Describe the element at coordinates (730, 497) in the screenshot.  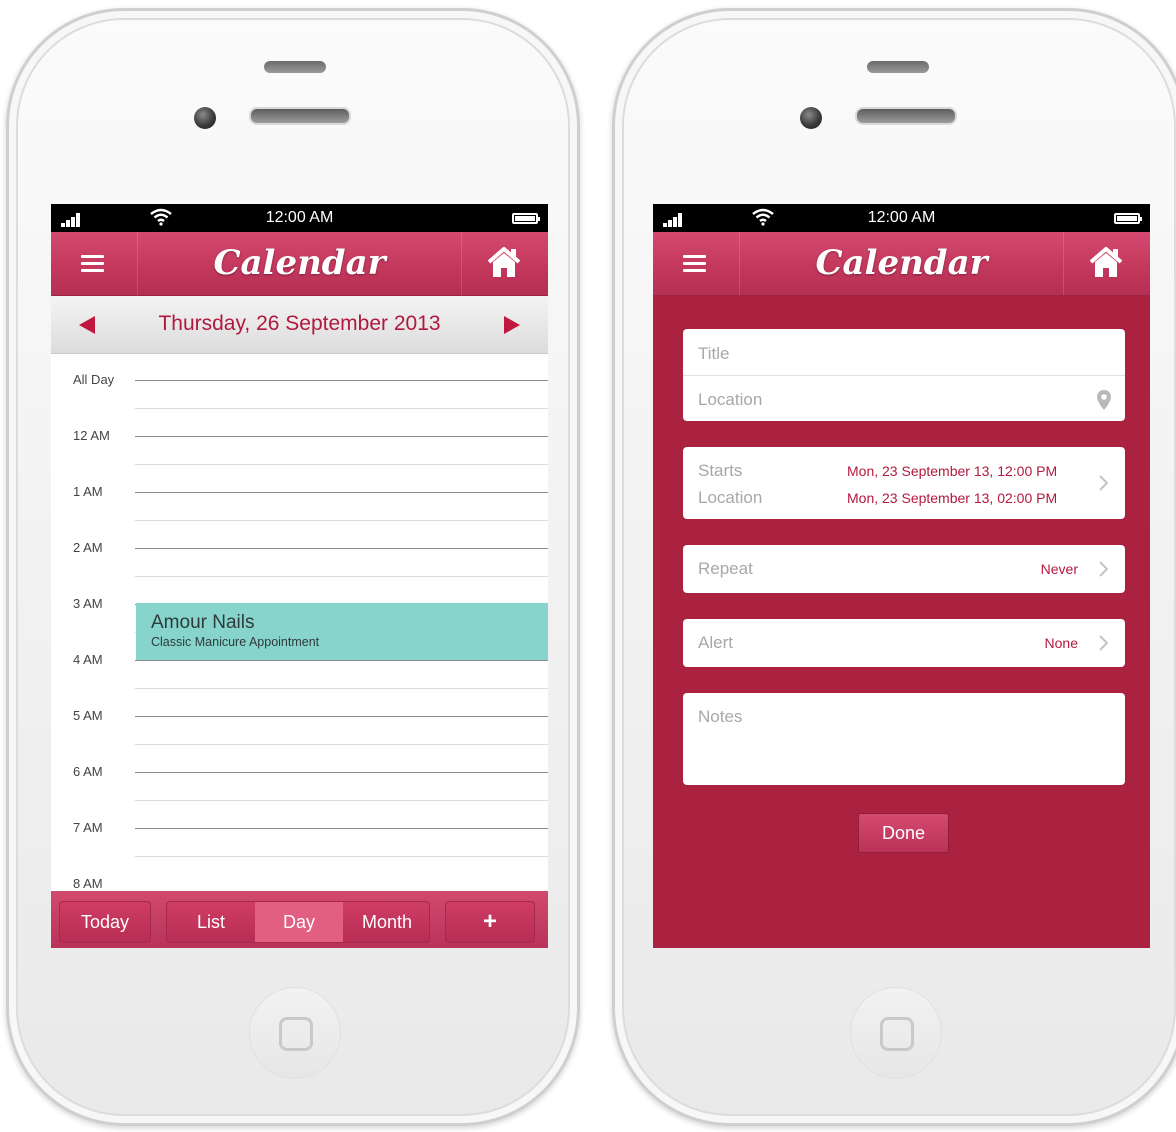
I see `ends-label: Location` at that location.